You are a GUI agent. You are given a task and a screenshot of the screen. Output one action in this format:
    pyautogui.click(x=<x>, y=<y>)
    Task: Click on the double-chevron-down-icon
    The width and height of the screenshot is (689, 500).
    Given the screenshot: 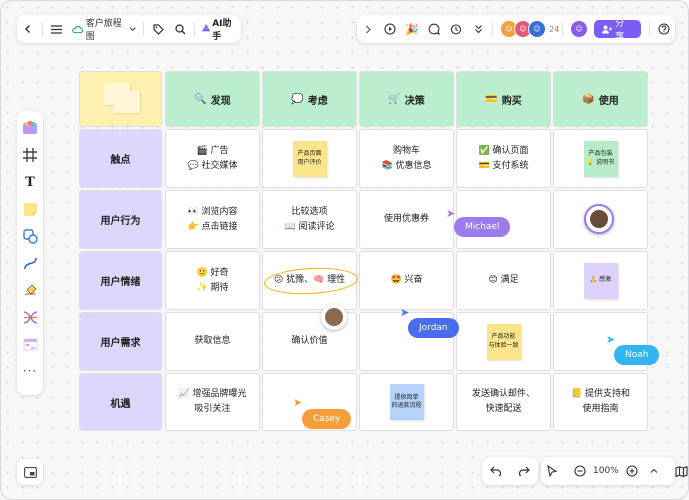 What is the action you would take?
    pyautogui.click(x=478, y=29)
    